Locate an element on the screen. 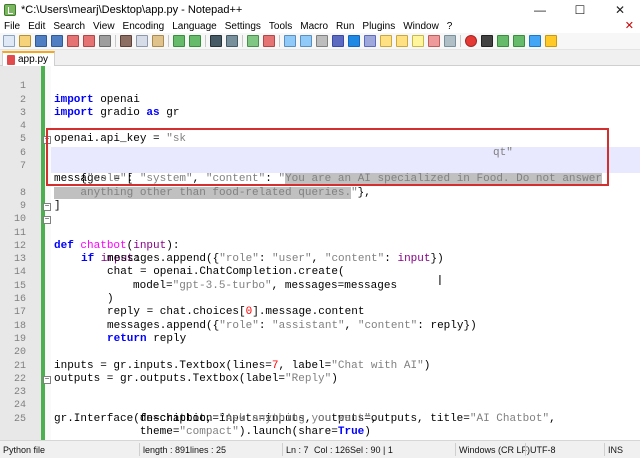 This screenshot has width=640, height=458. menu-window: Window is located at coordinates (421, 26).